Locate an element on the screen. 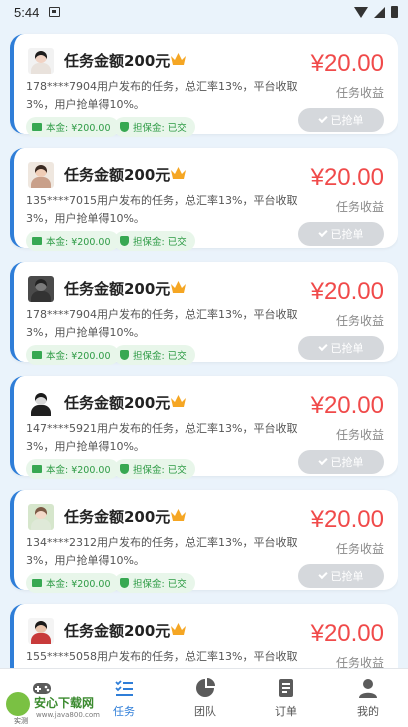 This screenshot has width=408, height=727. battery-icon is located at coordinates (394, 12).